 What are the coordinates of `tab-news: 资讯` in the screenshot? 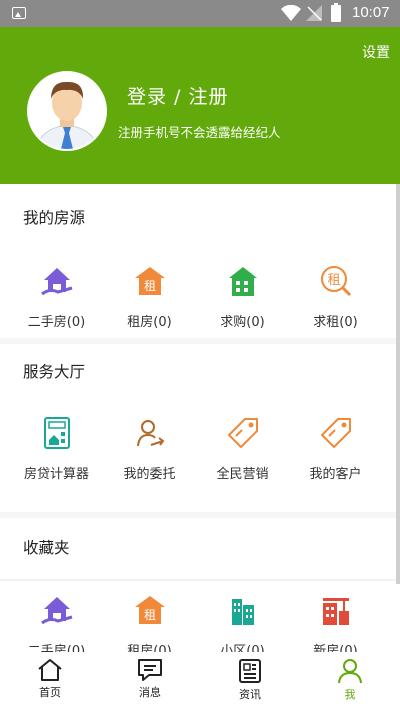 It's located at (250, 681).